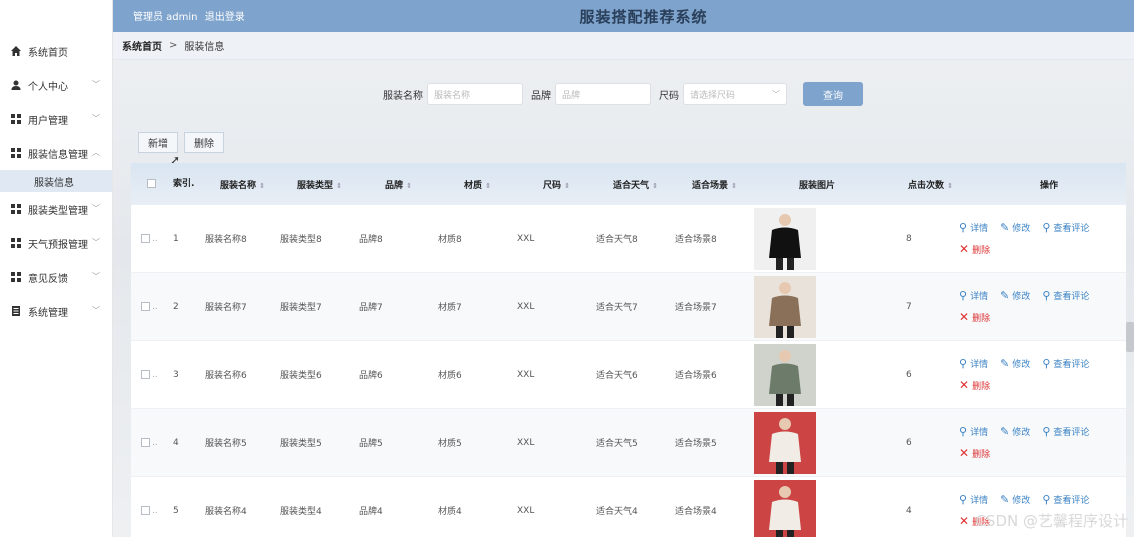 This screenshot has height=537, width=1134. What do you see at coordinates (158, 142) in the screenshot?
I see `add-button: 新增` at bounding box center [158, 142].